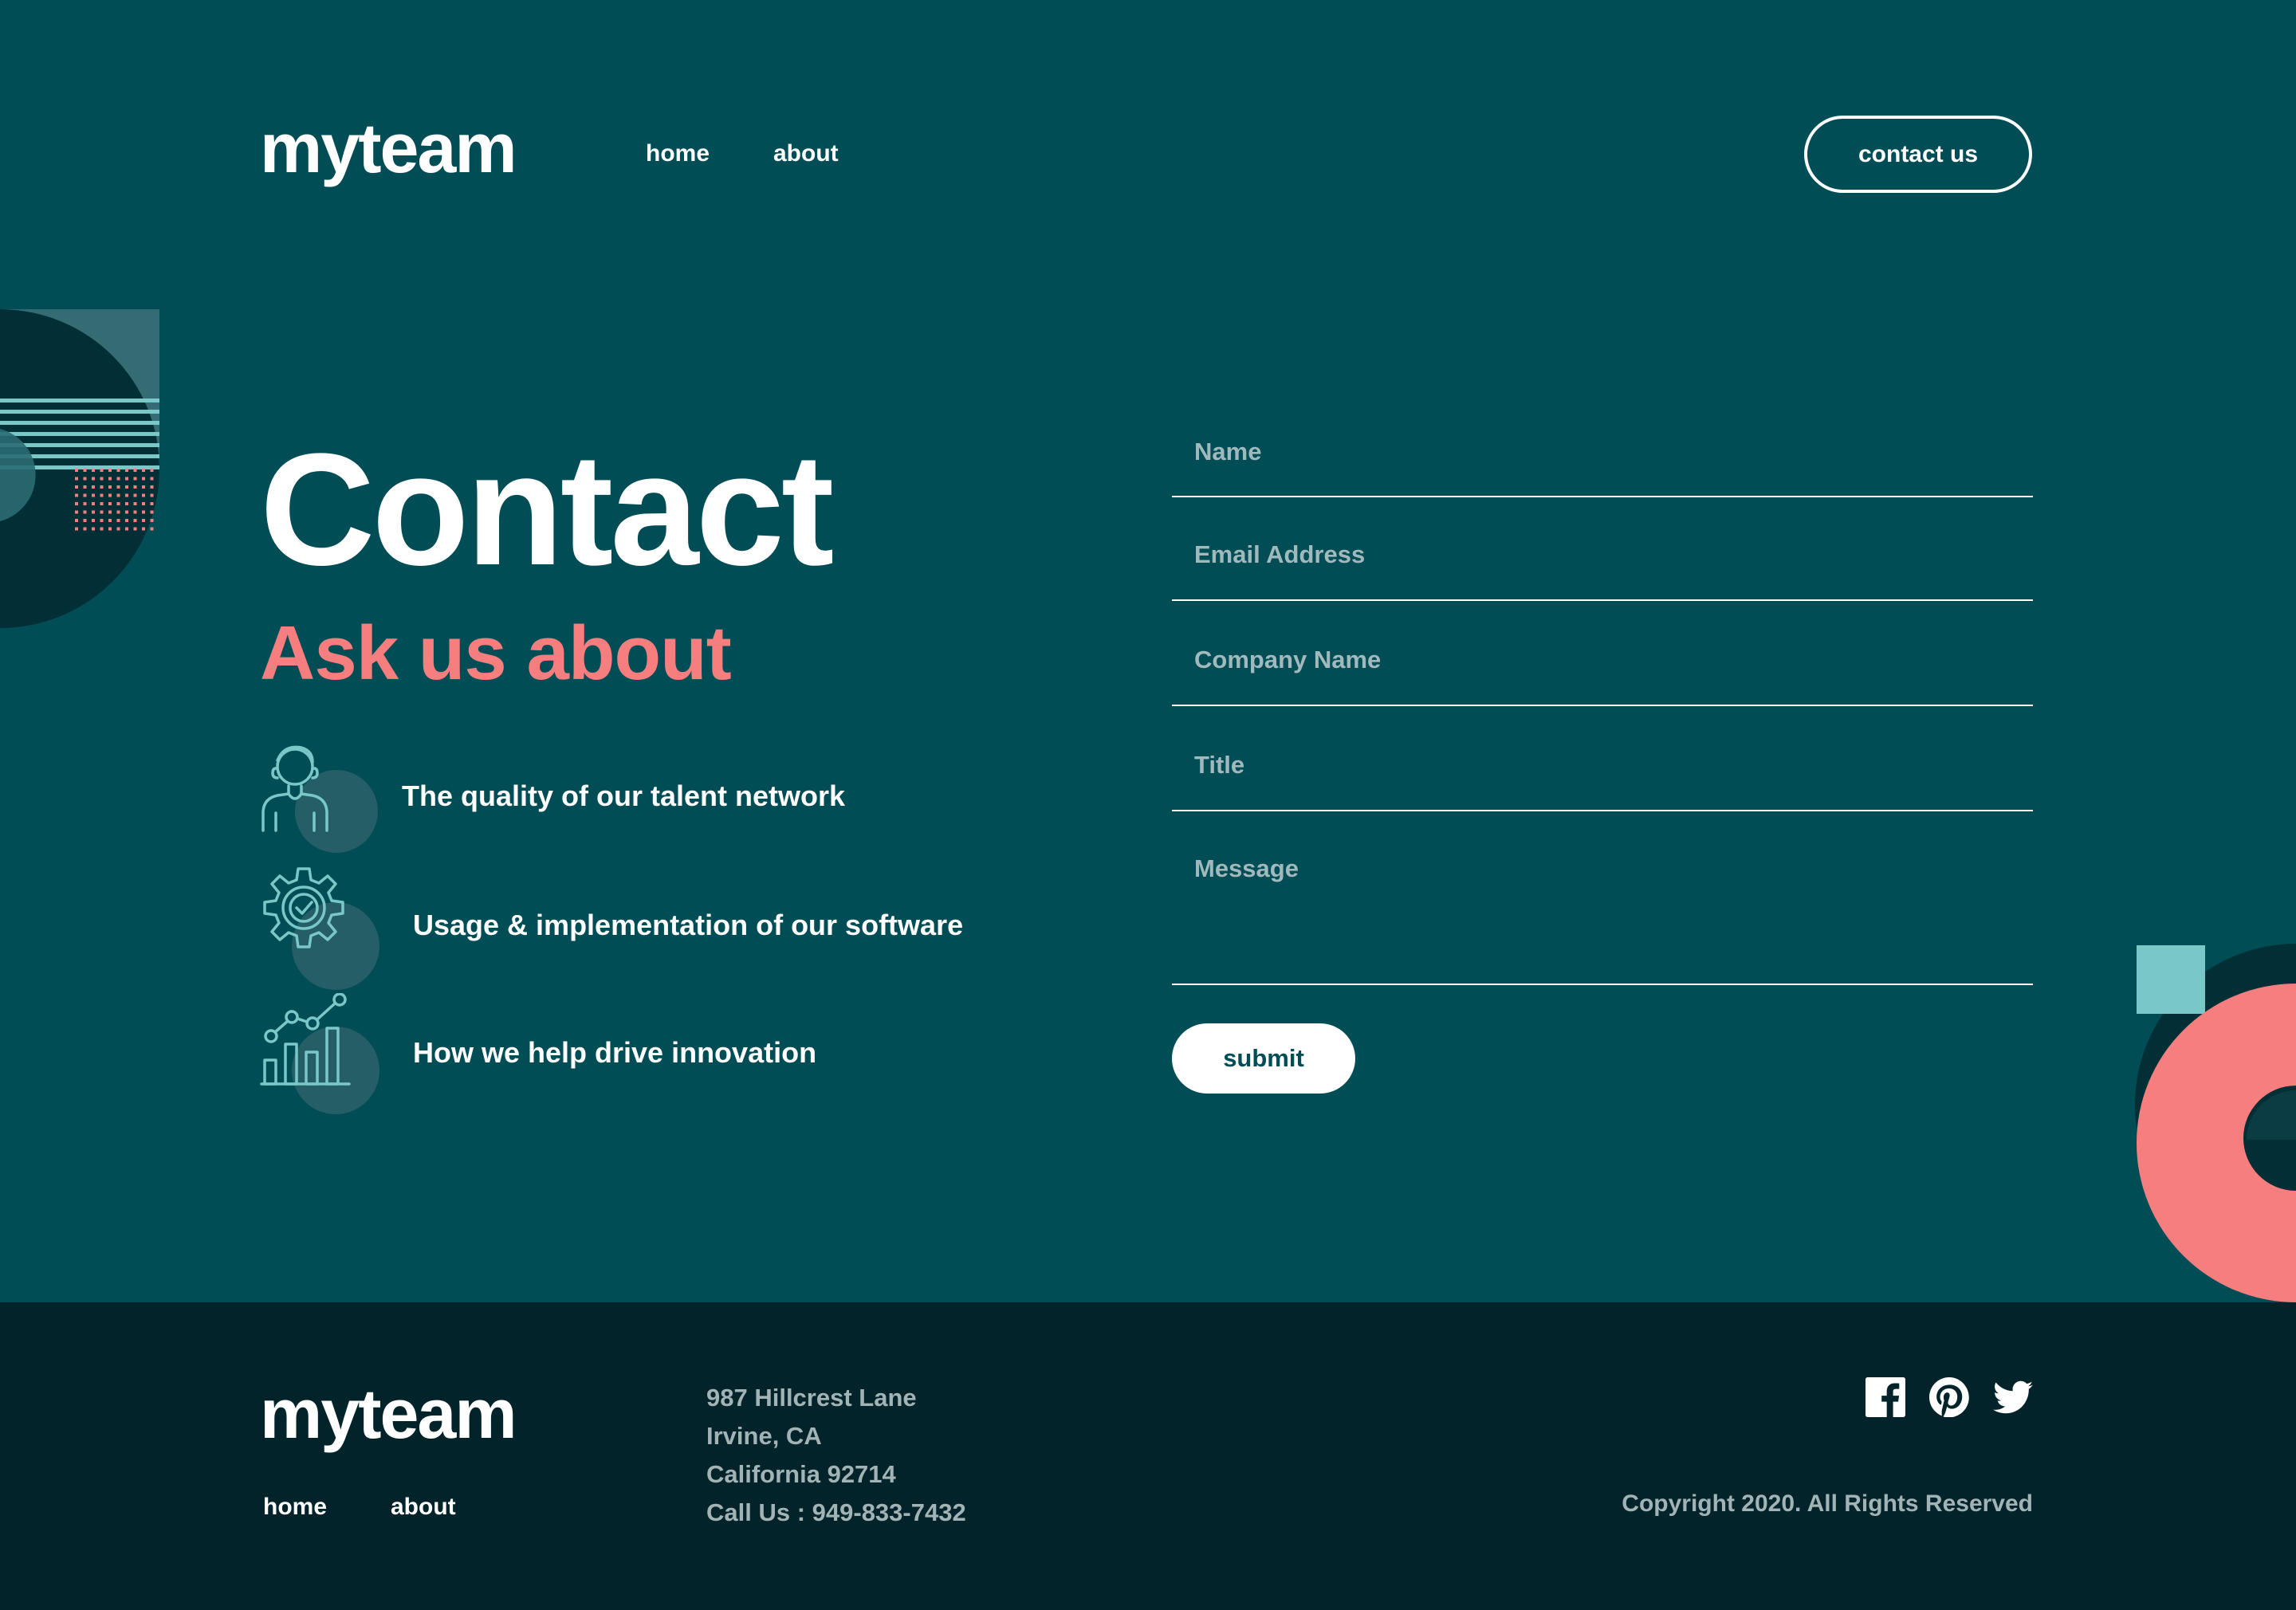 The width and height of the screenshot is (2296, 1610). I want to click on company-field-wrapper, so click(1602, 660).